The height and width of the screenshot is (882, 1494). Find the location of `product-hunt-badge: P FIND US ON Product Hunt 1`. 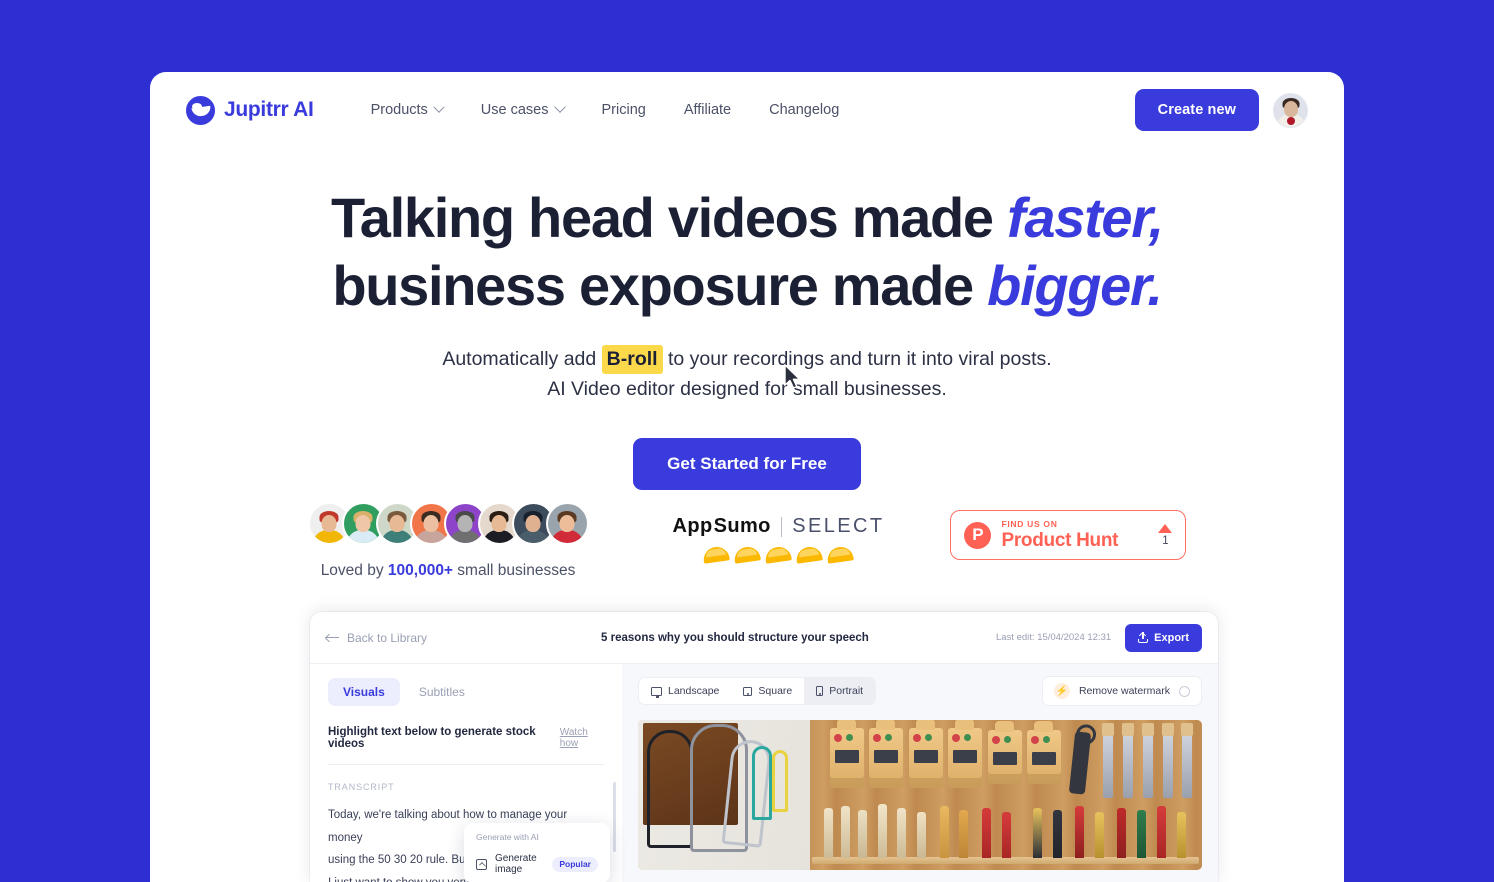

product-hunt-badge: P FIND US ON Product Hunt 1 is located at coordinates (1068, 535).